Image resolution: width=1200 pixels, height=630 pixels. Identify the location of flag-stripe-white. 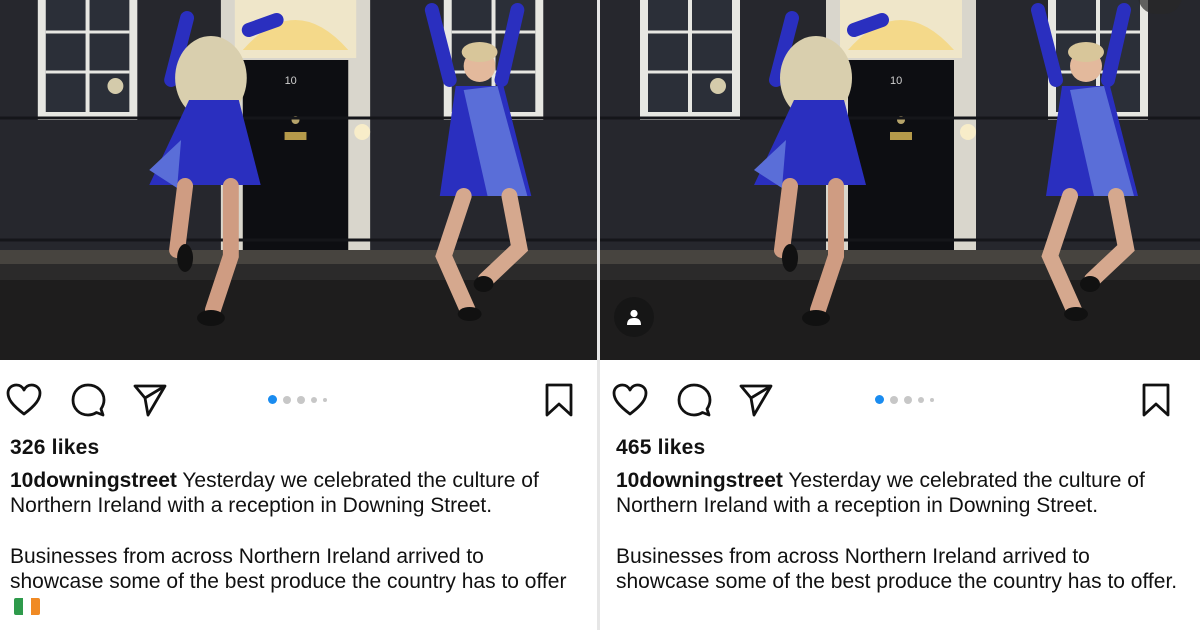
(27, 606).